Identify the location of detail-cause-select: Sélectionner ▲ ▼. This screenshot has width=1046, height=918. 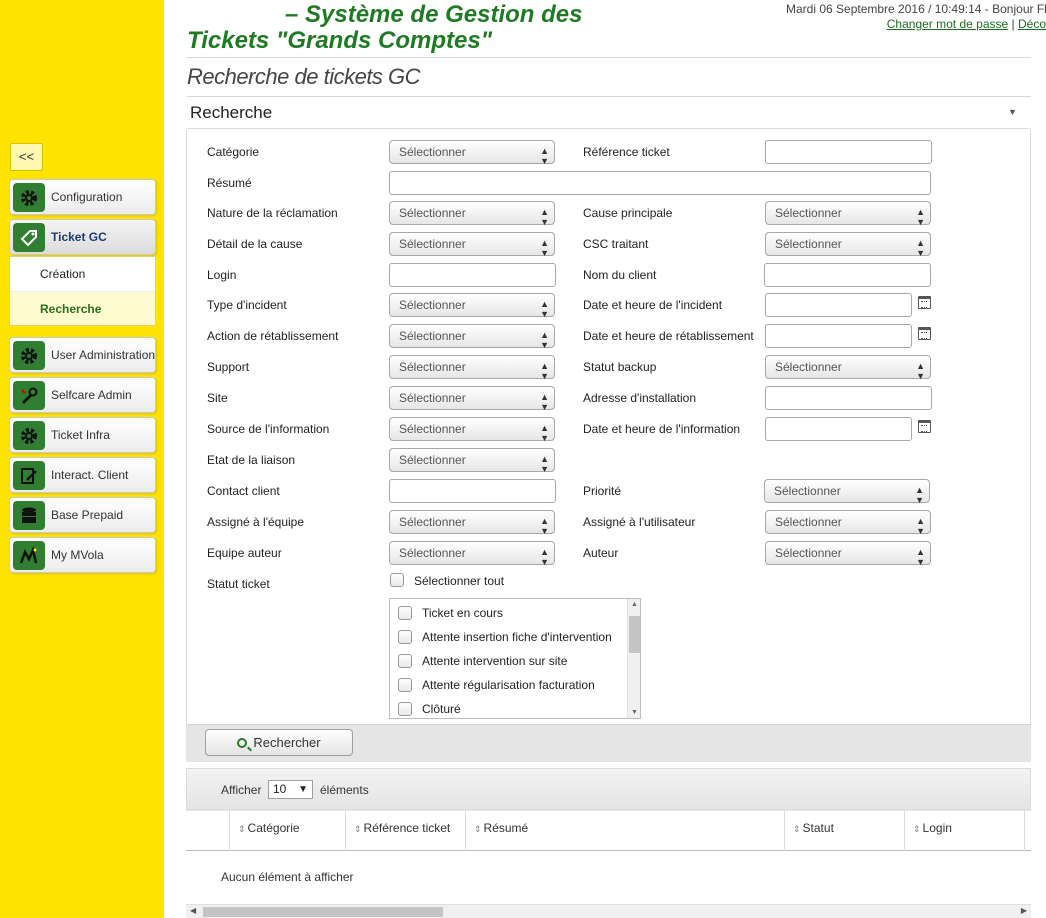
(472, 245).